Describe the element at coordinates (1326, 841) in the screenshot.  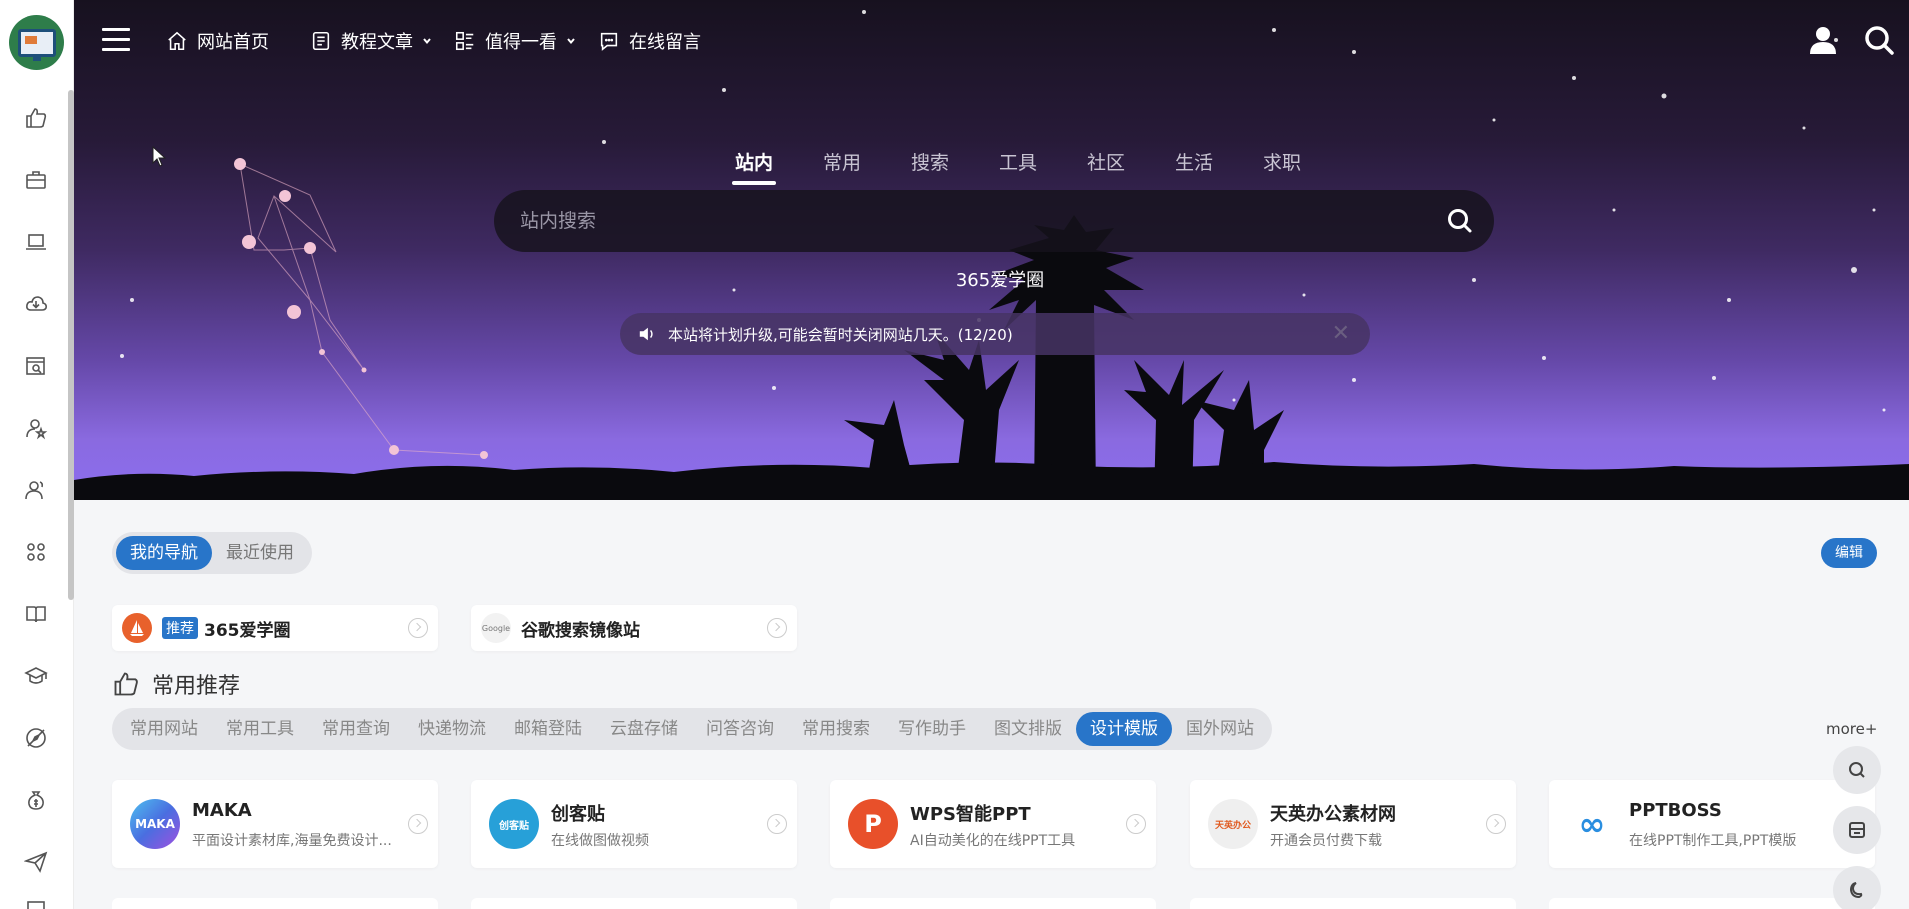
I see `site-desc: 开通会员付费下载` at that location.